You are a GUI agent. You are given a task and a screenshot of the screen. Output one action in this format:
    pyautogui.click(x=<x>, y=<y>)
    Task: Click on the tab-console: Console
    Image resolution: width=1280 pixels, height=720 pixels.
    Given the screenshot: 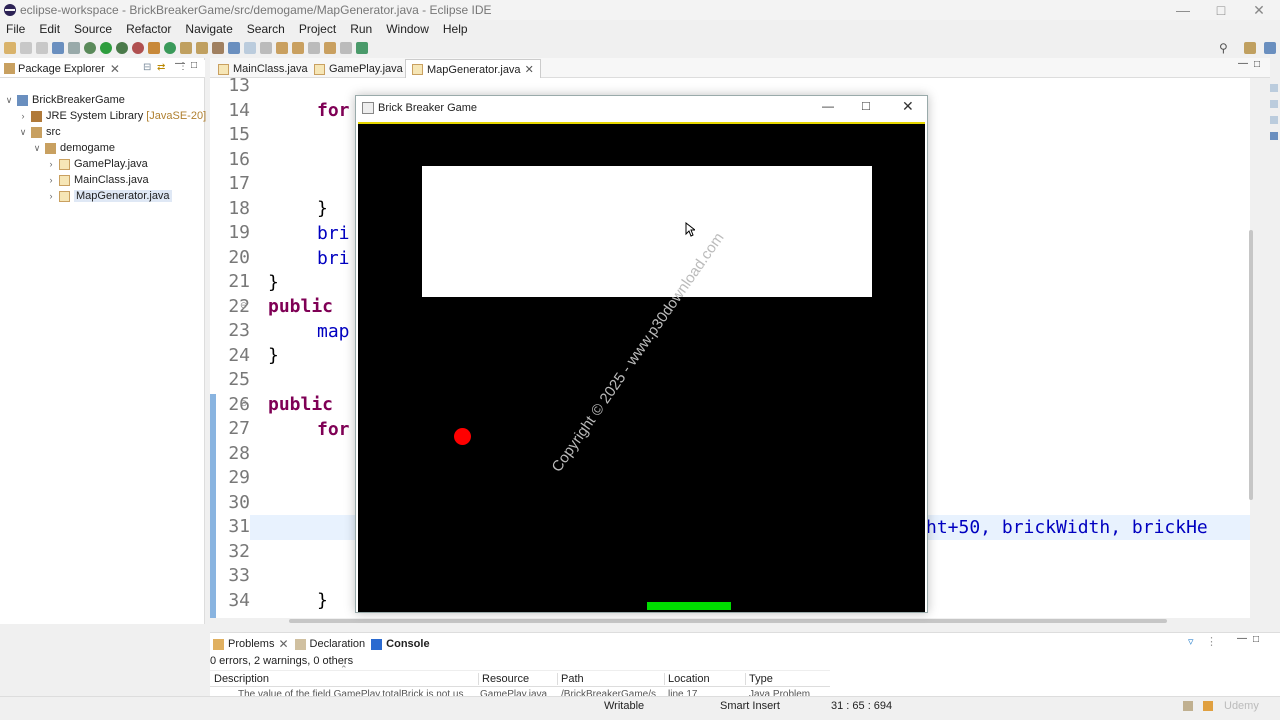 What is the action you would take?
    pyautogui.click(x=407, y=644)
    